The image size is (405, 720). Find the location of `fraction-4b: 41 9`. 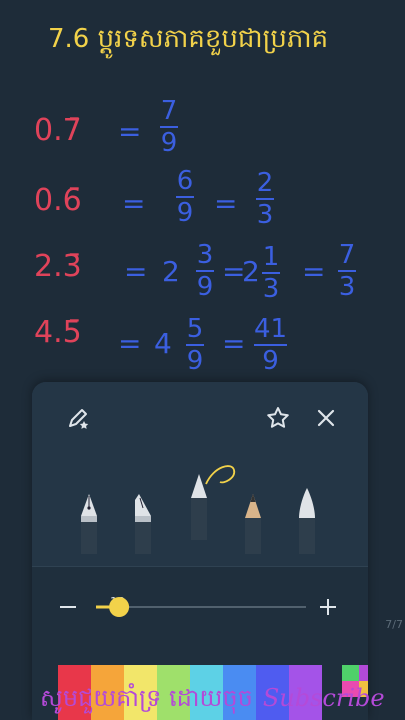

fraction-4b: 41 9 is located at coordinates (271, 345).